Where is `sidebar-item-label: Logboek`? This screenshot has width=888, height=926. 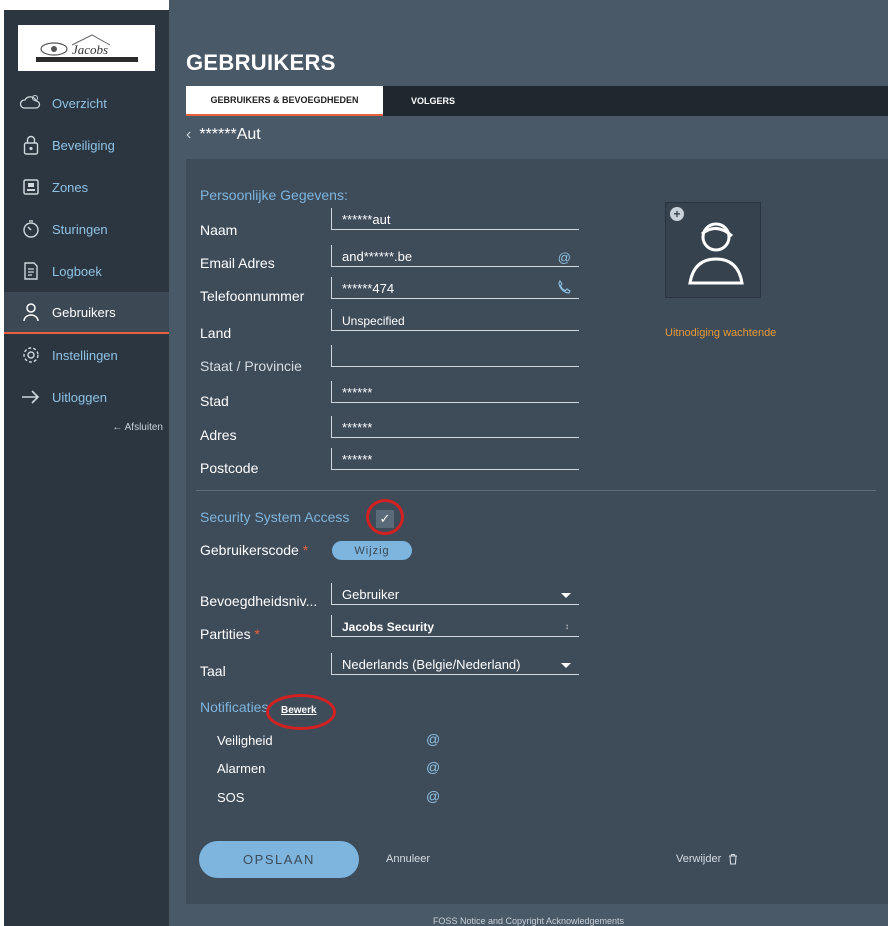 sidebar-item-label: Logboek is located at coordinates (77, 271).